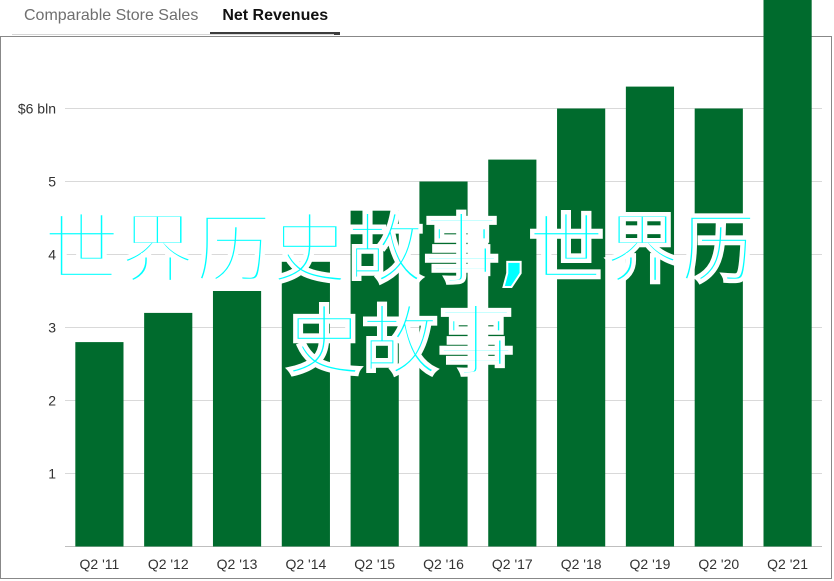  What do you see at coordinates (512, 564) in the screenshot?
I see `x-tick-label: Q2 '17` at bounding box center [512, 564].